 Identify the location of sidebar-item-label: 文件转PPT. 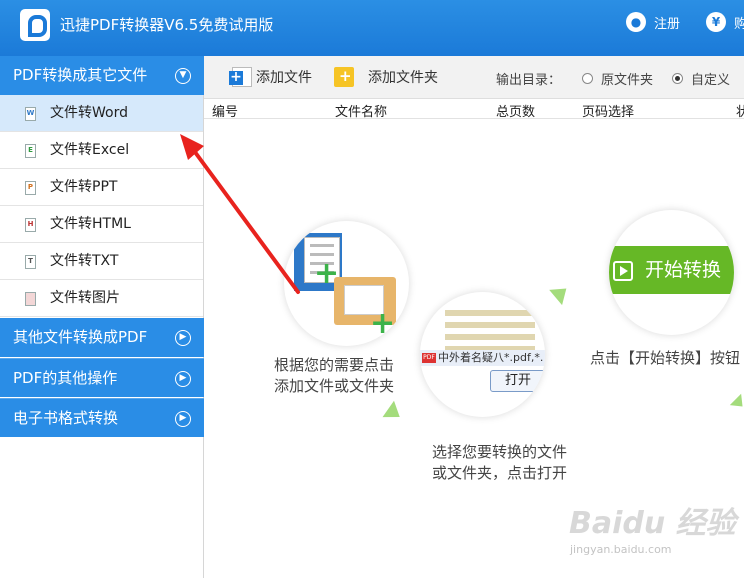
(84, 187).